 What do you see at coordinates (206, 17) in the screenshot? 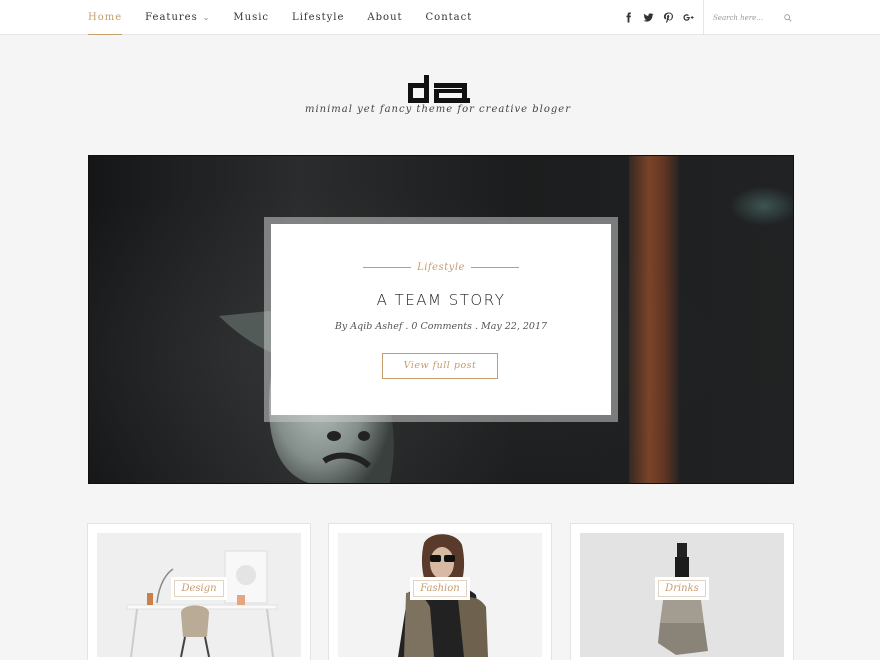
I see `chevron-down-icon: ⌄` at bounding box center [206, 17].